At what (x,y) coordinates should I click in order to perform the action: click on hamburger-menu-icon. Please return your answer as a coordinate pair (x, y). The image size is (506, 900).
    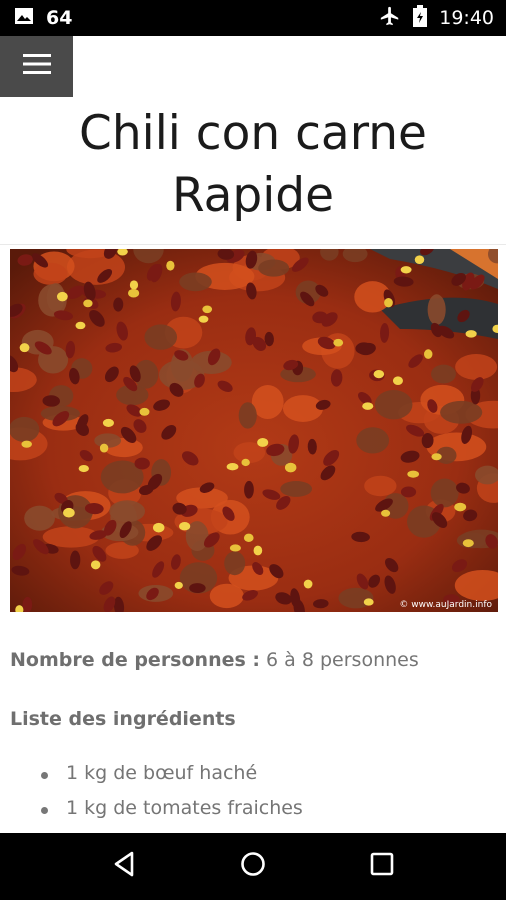
    Looking at the image, I should click on (36, 66).